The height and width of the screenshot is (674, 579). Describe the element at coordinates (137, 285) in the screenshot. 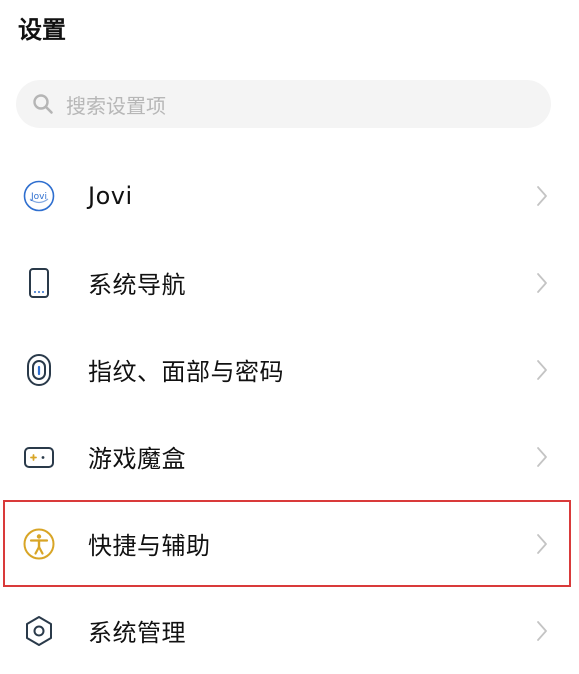

I see `settings-item-label: 系统导航` at that location.